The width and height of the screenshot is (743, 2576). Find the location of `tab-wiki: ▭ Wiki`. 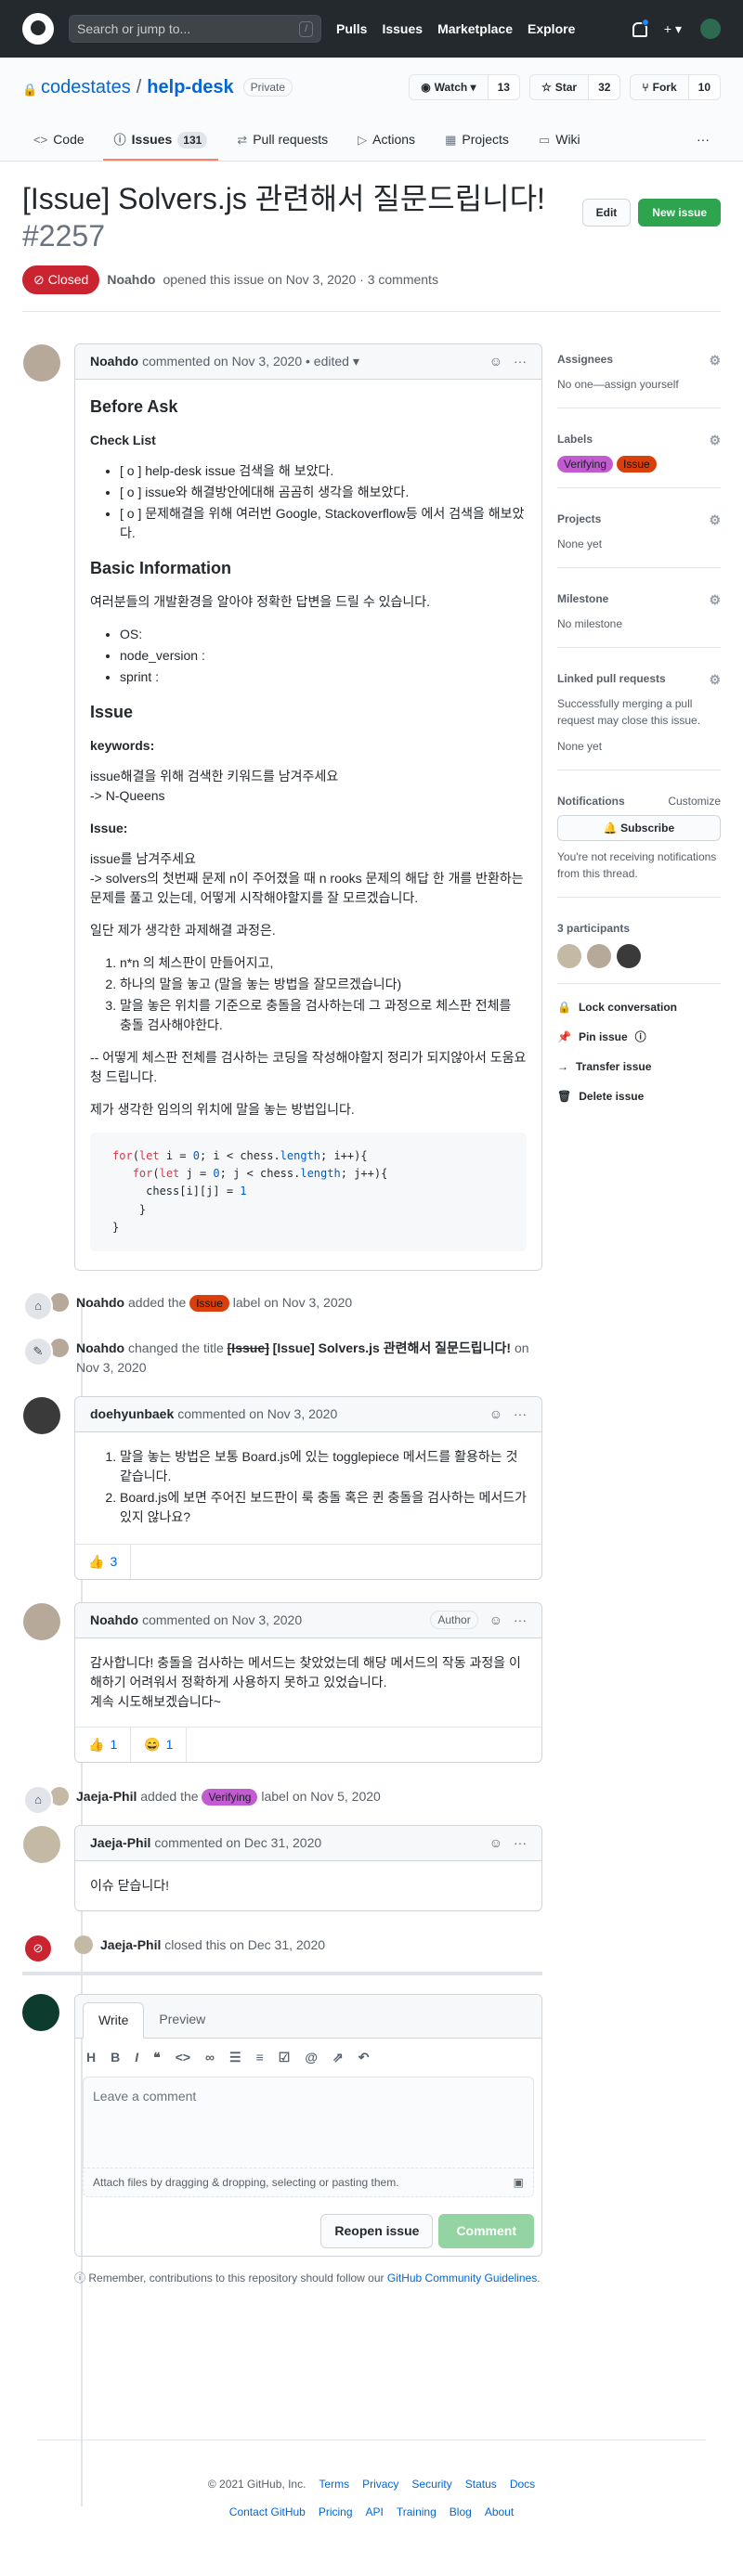

tab-wiki: ▭ Wiki is located at coordinates (560, 141).